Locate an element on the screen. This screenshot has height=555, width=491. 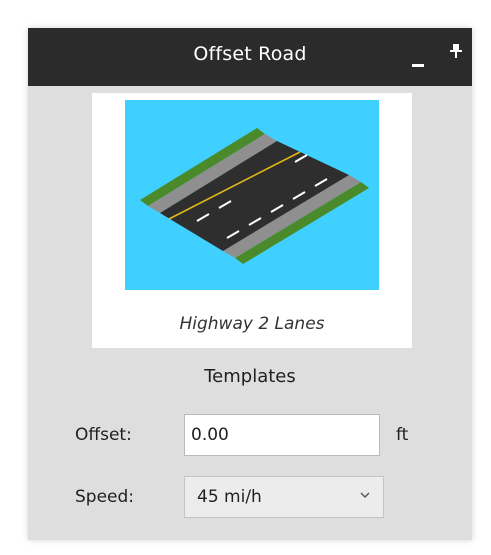
offset-input is located at coordinates (282, 435).